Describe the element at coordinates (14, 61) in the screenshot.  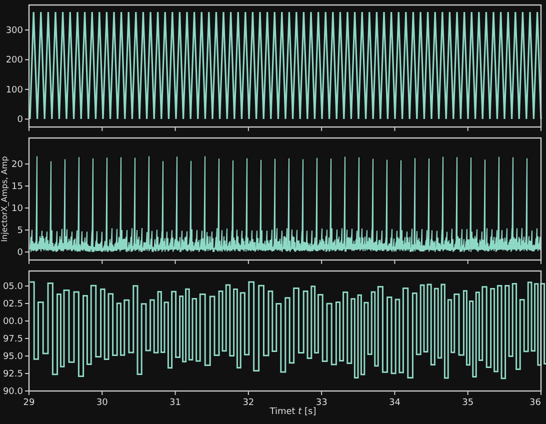
I see `y-tick-label: 200` at that location.